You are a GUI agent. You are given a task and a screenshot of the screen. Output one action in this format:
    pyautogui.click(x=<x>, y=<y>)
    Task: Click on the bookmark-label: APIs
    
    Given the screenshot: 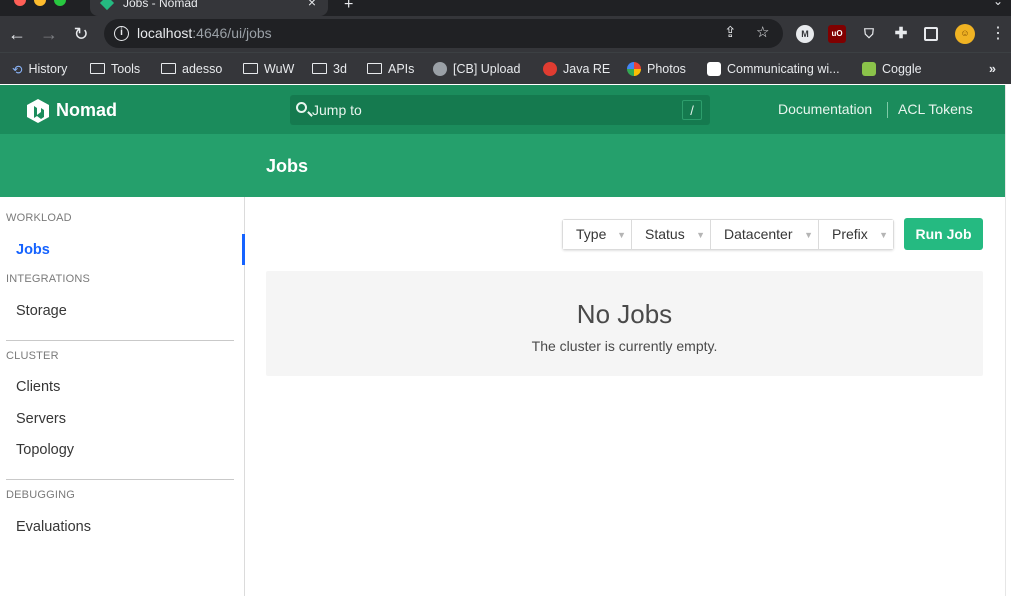 What is the action you would take?
    pyautogui.click(x=401, y=69)
    